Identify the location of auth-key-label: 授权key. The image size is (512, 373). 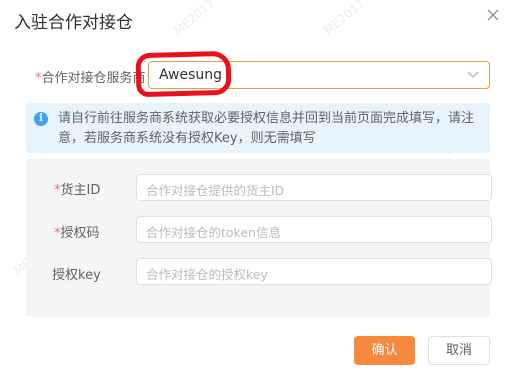
(76, 273).